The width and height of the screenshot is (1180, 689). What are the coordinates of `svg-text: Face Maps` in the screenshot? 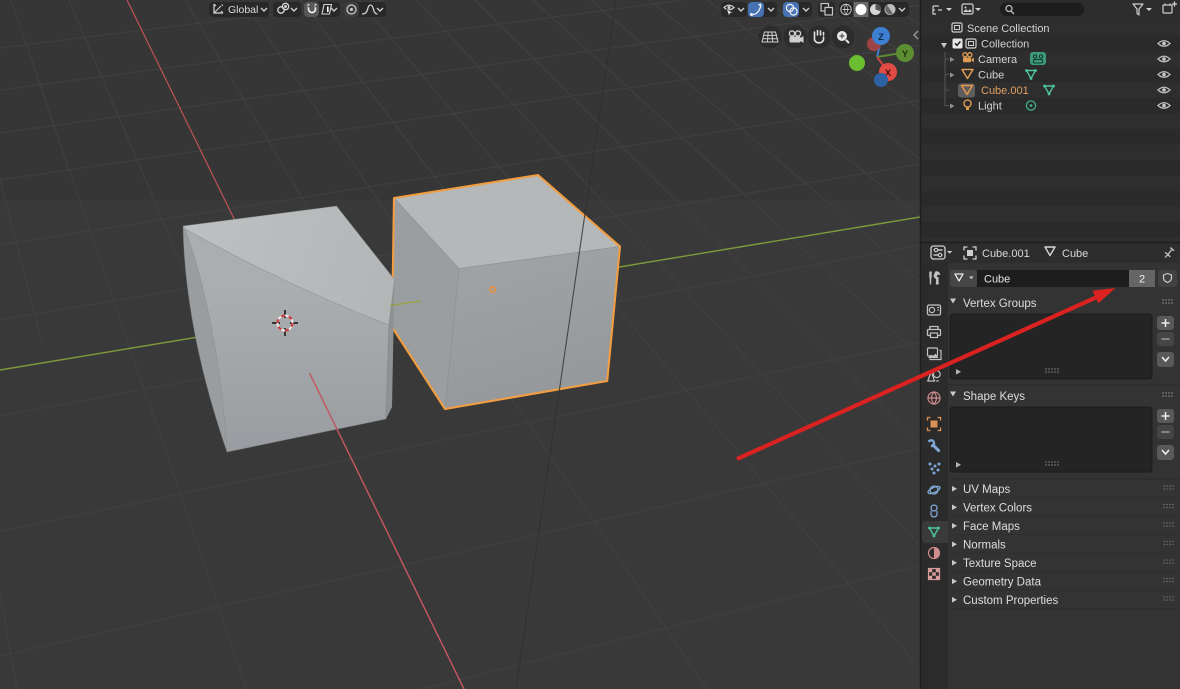 It's located at (991, 527).